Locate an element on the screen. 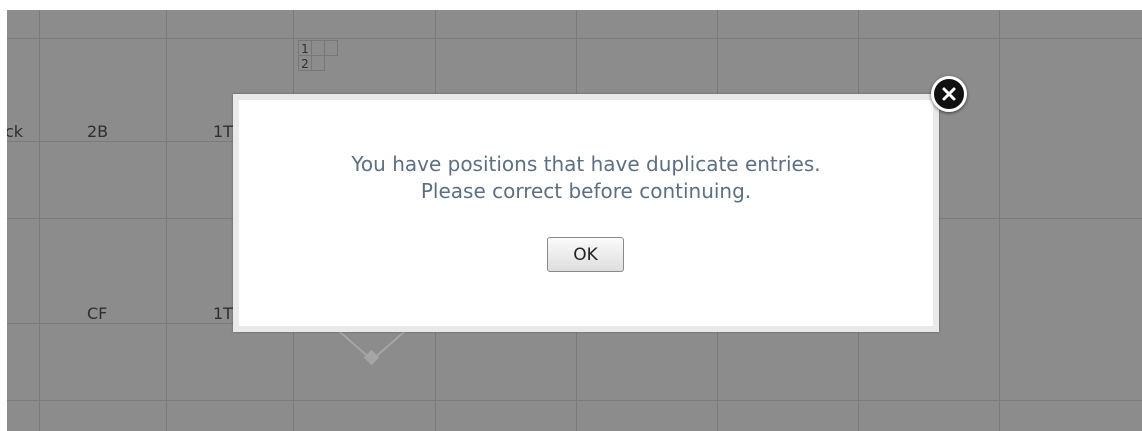 The width and height of the screenshot is (1142, 431). close-icon is located at coordinates (949, 94).